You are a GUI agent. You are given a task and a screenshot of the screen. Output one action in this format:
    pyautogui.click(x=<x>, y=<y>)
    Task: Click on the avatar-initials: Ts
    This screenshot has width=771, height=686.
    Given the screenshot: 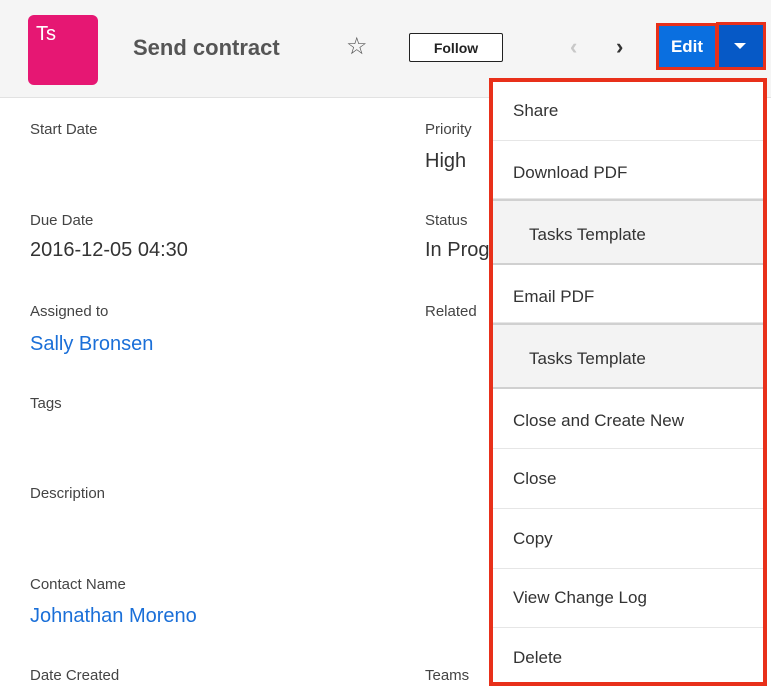 What is the action you would take?
    pyautogui.click(x=46, y=34)
    